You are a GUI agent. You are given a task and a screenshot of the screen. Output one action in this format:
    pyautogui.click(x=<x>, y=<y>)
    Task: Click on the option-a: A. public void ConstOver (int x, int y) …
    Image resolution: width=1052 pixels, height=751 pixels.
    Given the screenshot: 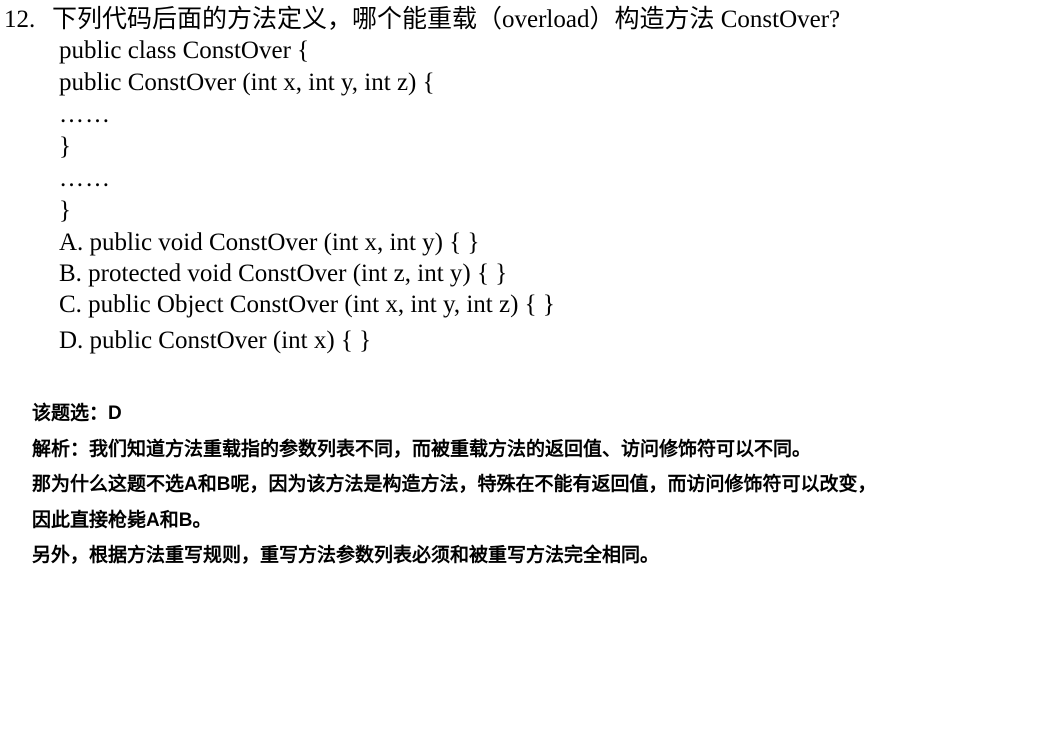 What is the action you would take?
    pyautogui.click(x=269, y=242)
    